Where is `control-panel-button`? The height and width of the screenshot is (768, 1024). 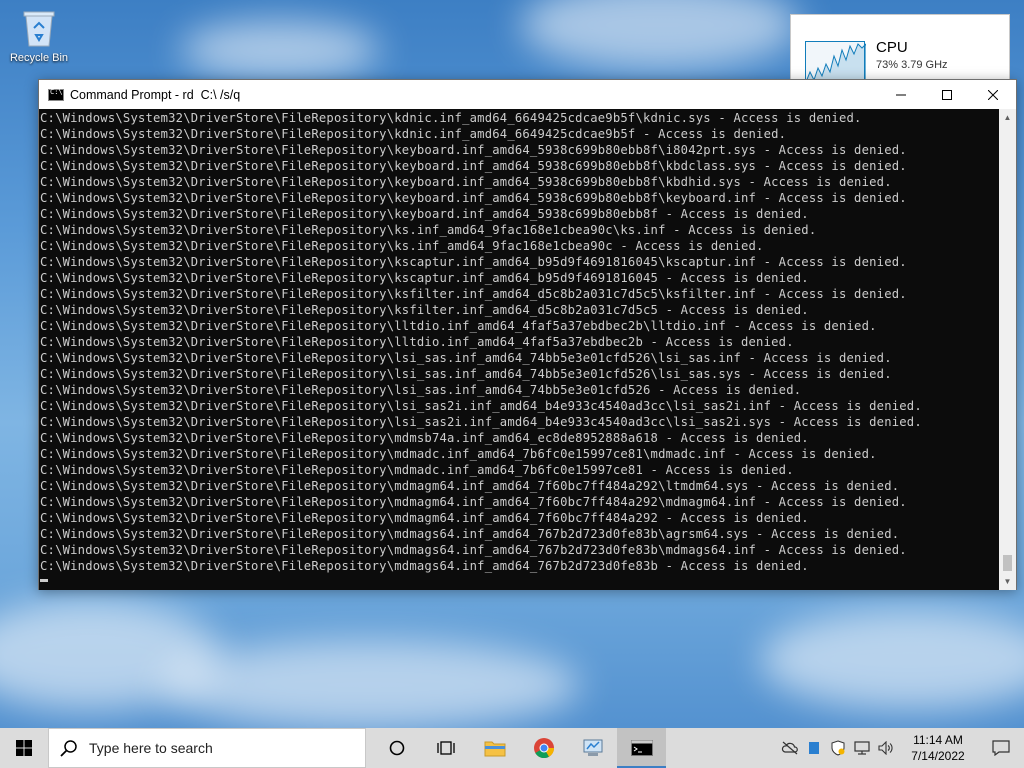
control-panel-button is located at coordinates (592, 748).